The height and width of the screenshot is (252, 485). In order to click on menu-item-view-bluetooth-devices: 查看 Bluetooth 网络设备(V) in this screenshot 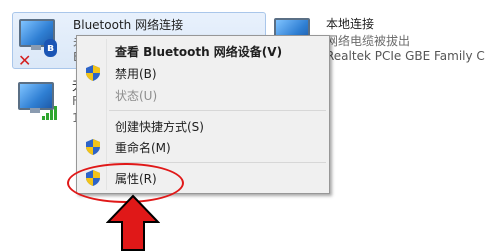, I will do `click(203, 51)`.